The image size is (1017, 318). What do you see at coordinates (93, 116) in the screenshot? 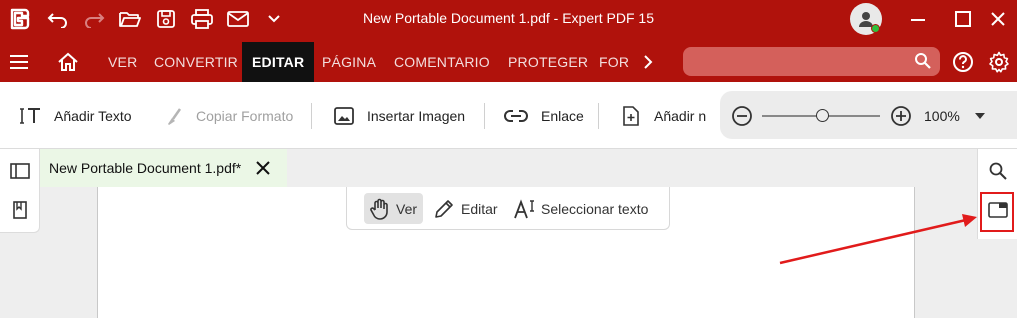
I see `add-text-label: Añadir Texto` at bounding box center [93, 116].